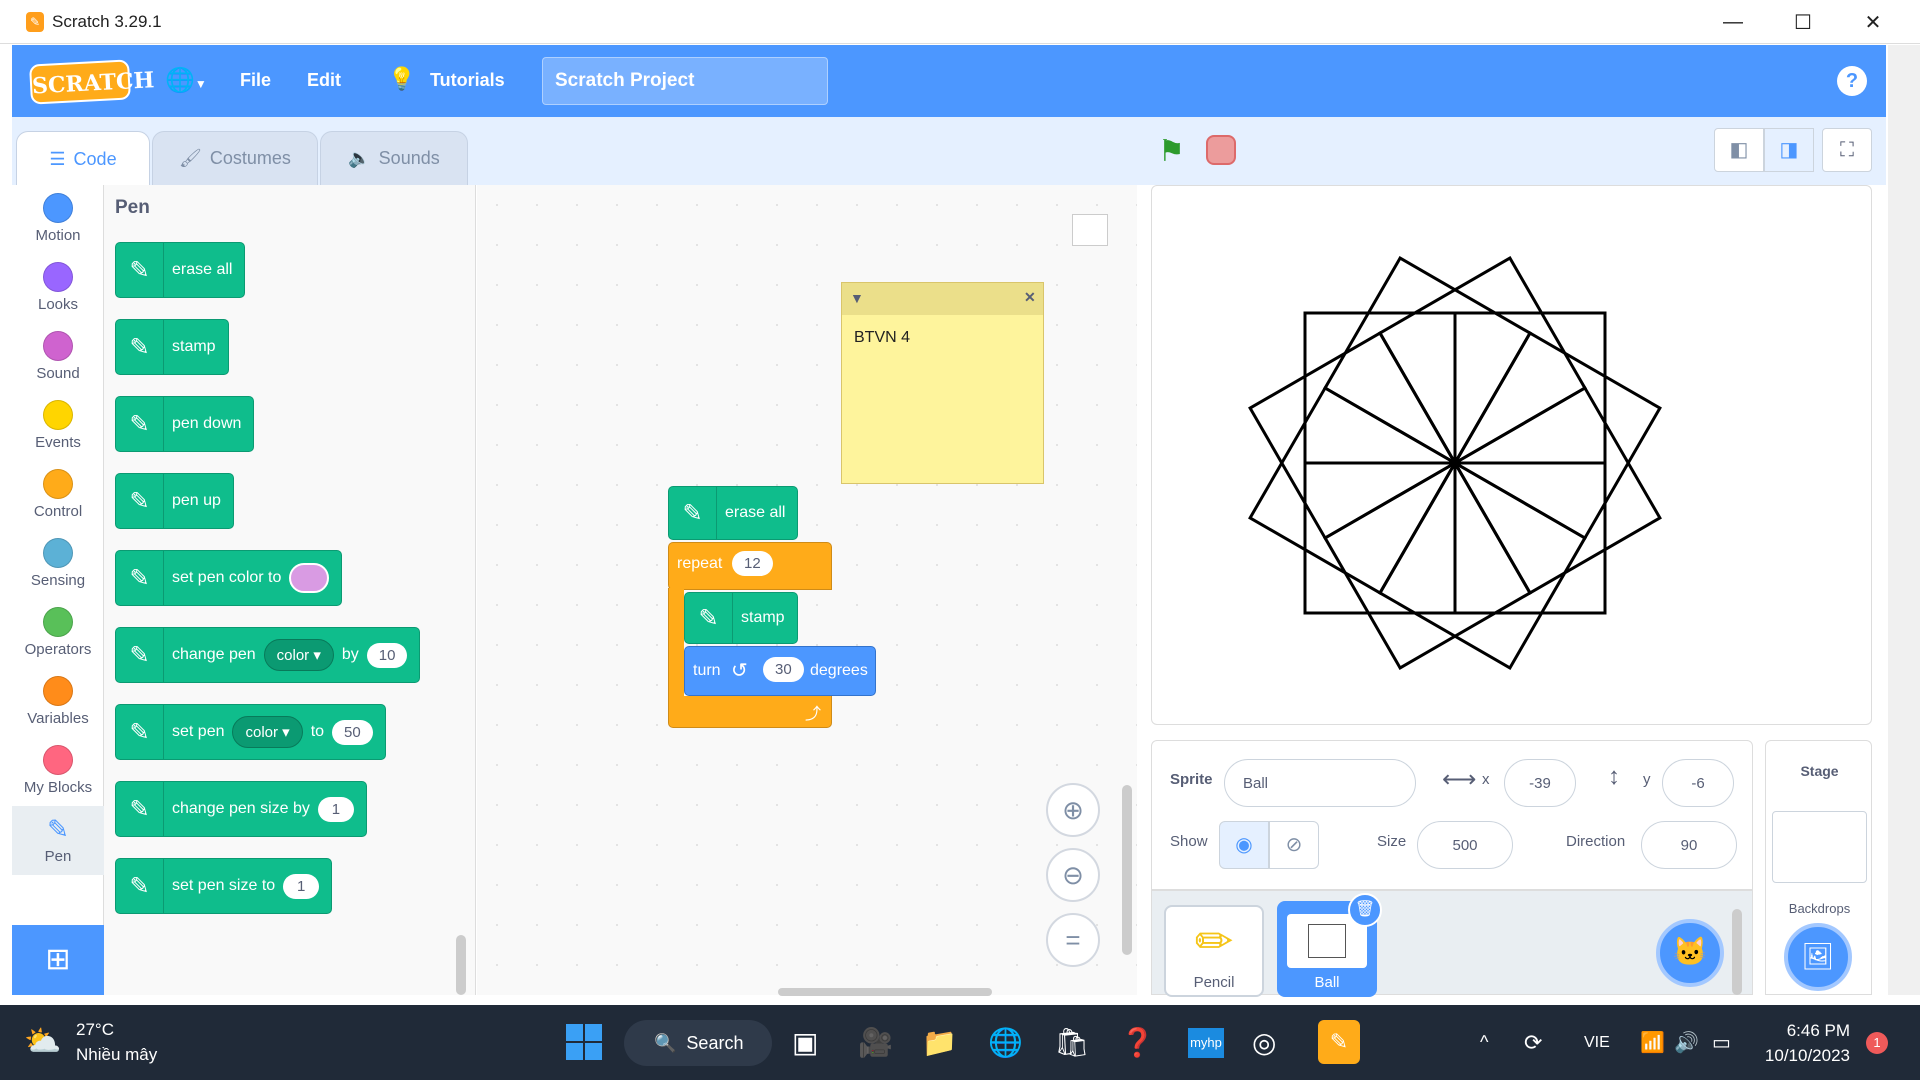 The image size is (1920, 1080). What do you see at coordinates (1686, 1042) in the screenshot?
I see `volume-icon: 🔊` at bounding box center [1686, 1042].